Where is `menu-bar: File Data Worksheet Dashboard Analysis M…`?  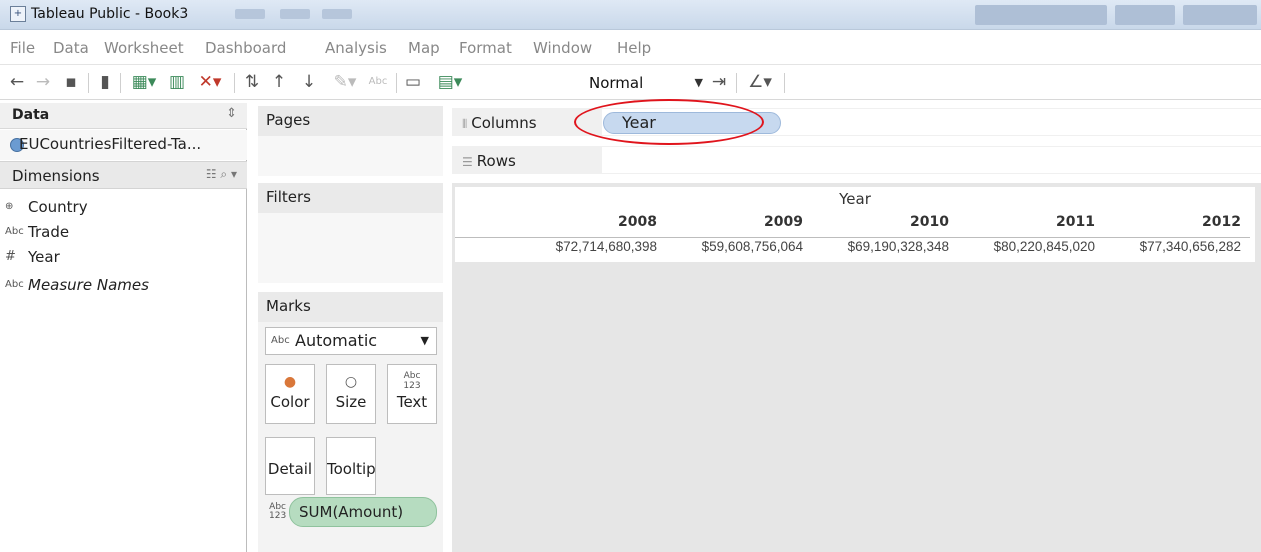 menu-bar: File Data Worksheet Dashboard Analysis M… is located at coordinates (630, 49).